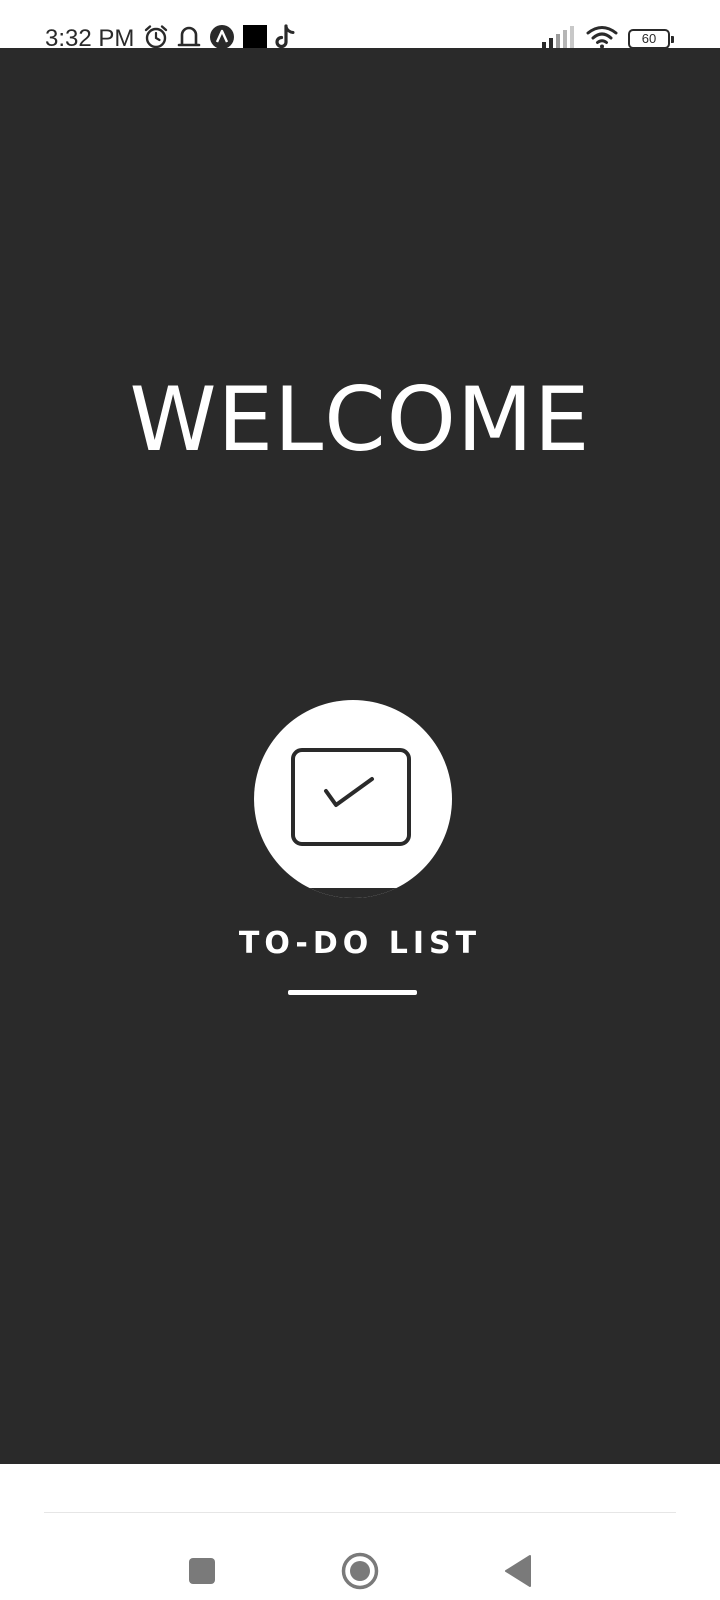  What do you see at coordinates (651, 39) in the screenshot?
I see `battery-icon: 60` at bounding box center [651, 39].